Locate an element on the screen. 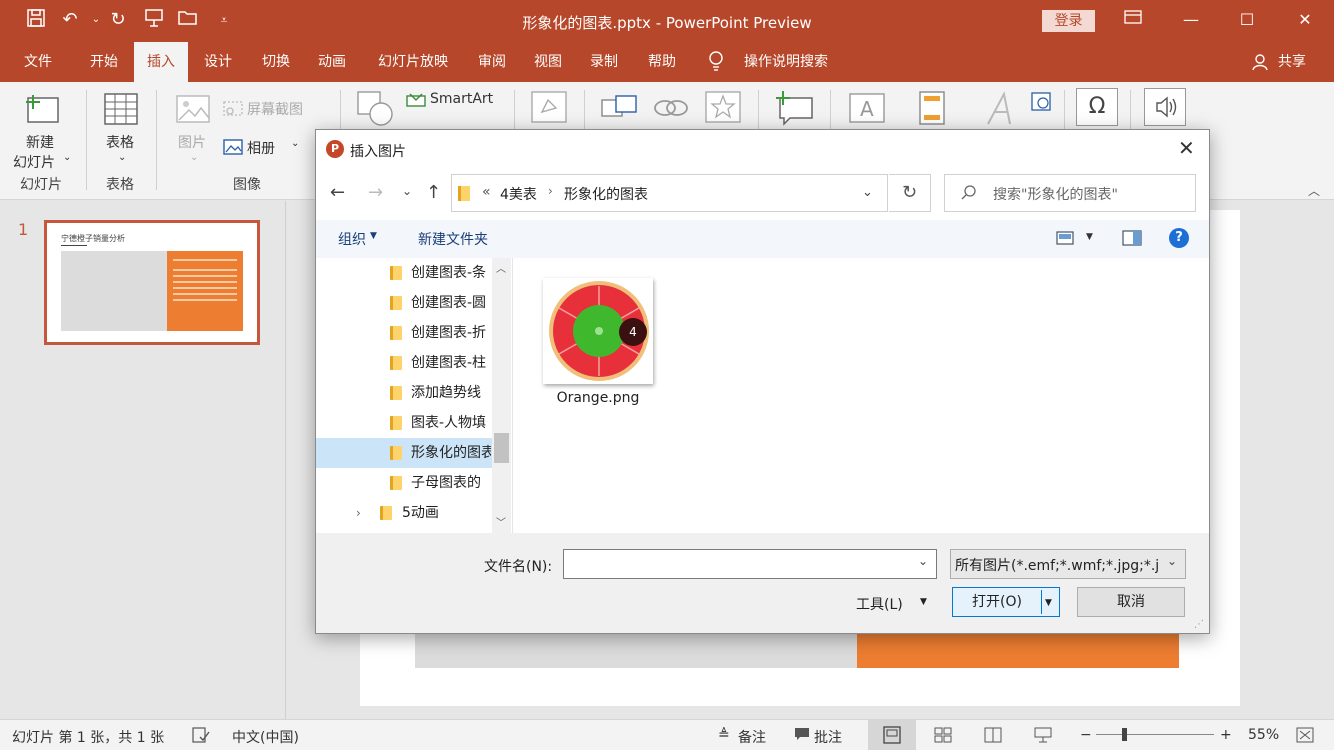  maximize-icon: ☐ is located at coordinates (1247, 20).